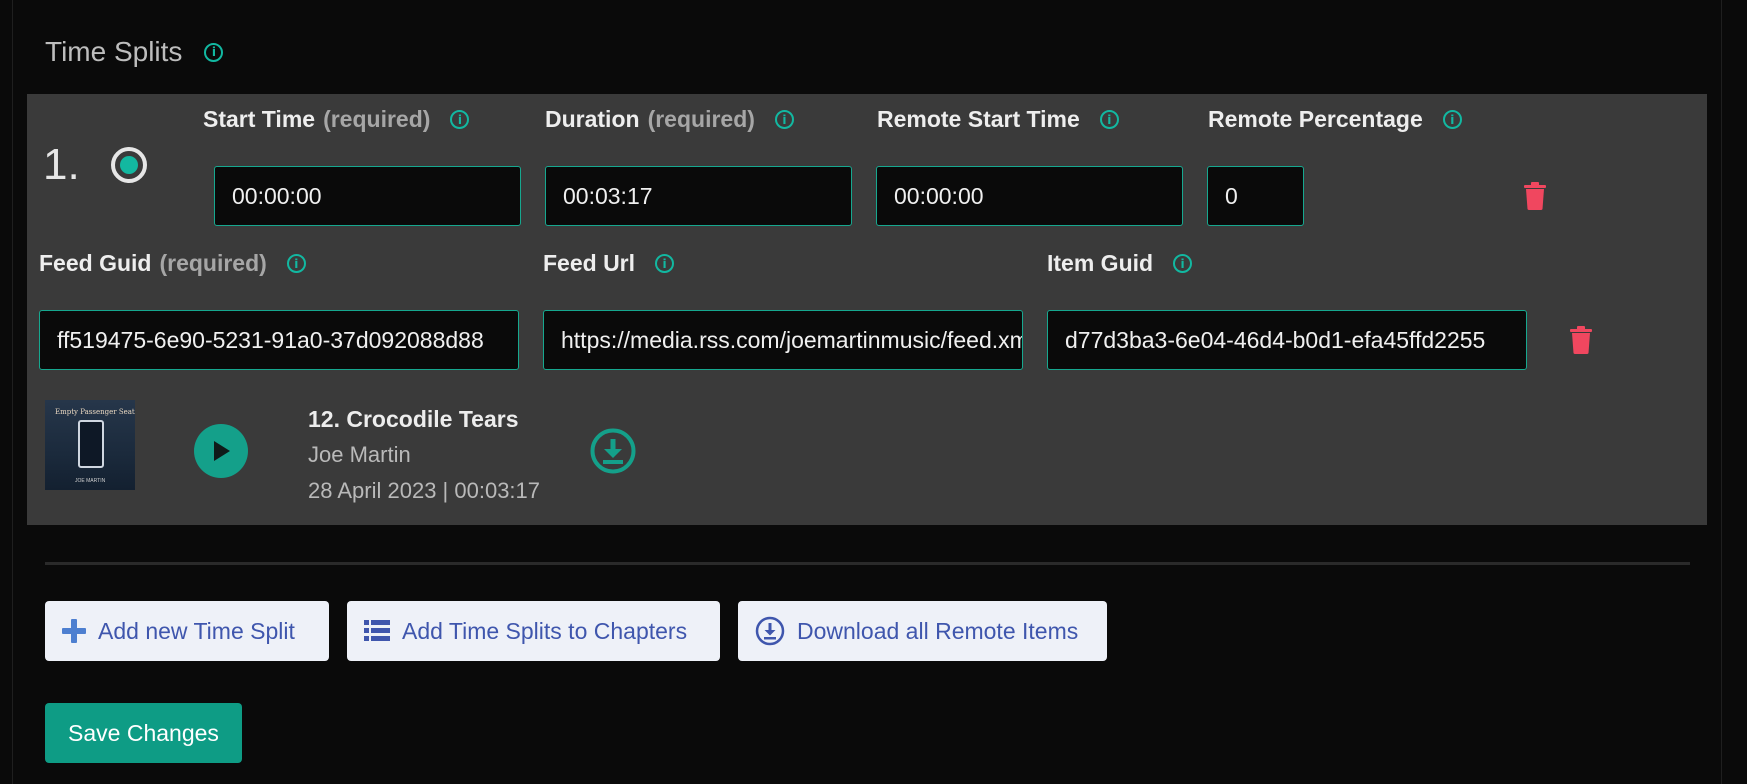 The height and width of the screenshot is (784, 1747). I want to click on remote-start-label: Remote Start Time, so click(998, 119).